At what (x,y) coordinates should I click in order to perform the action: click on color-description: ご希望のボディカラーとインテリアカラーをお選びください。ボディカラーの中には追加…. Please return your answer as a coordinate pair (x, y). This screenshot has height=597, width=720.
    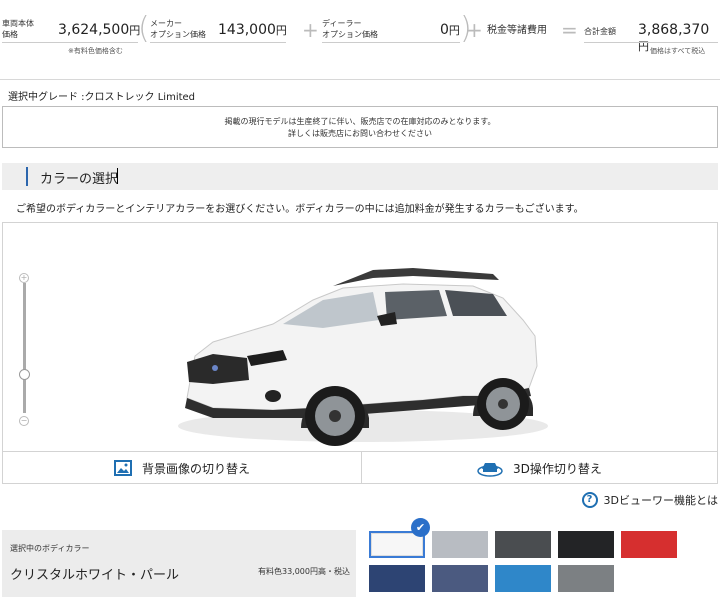
    Looking at the image, I should click on (300, 209).